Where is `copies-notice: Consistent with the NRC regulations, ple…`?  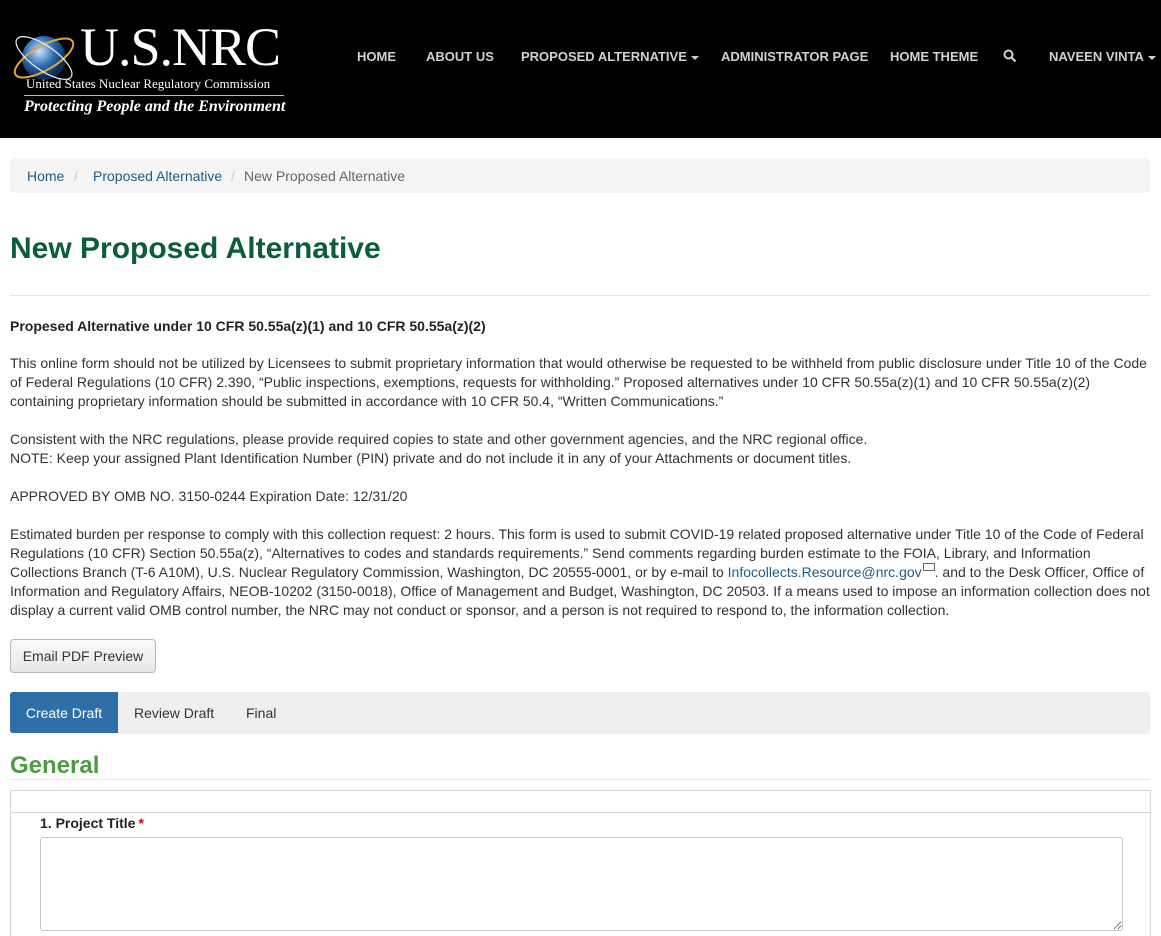
copies-notice: Consistent with the NRC regulations, ple… is located at coordinates (439, 439).